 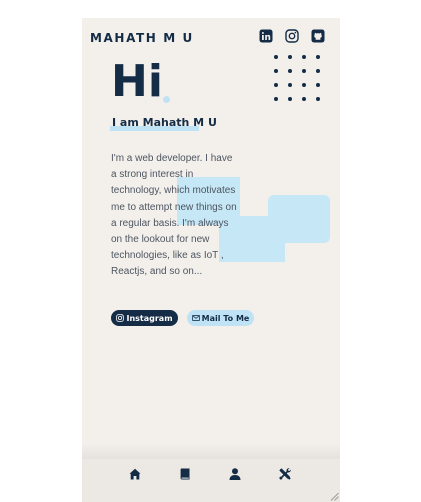 What do you see at coordinates (137, 81) in the screenshot?
I see `greeting-heading: Hi` at bounding box center [137, 81].